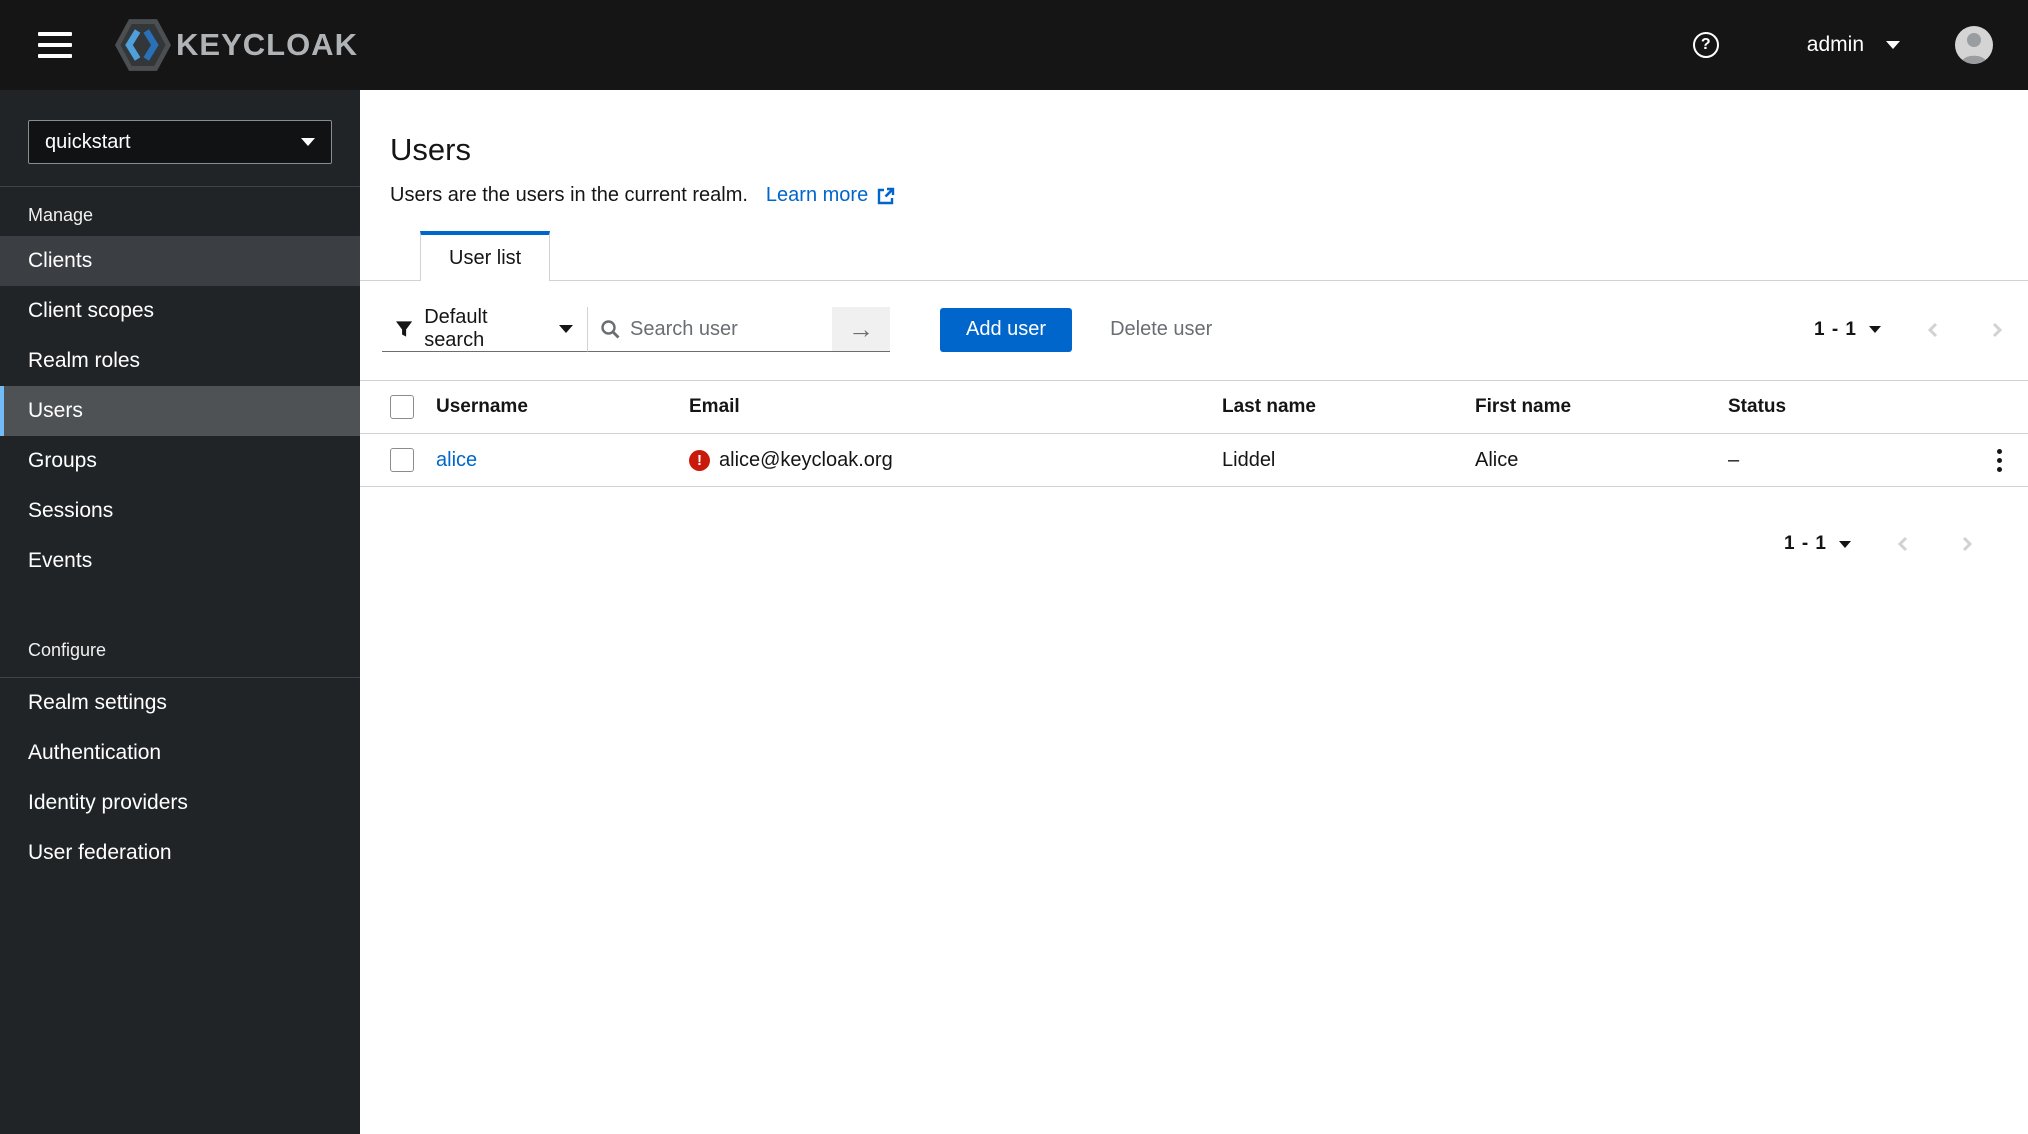  I want to click on sidebar-item-clients: Clients, so click(180, 261).